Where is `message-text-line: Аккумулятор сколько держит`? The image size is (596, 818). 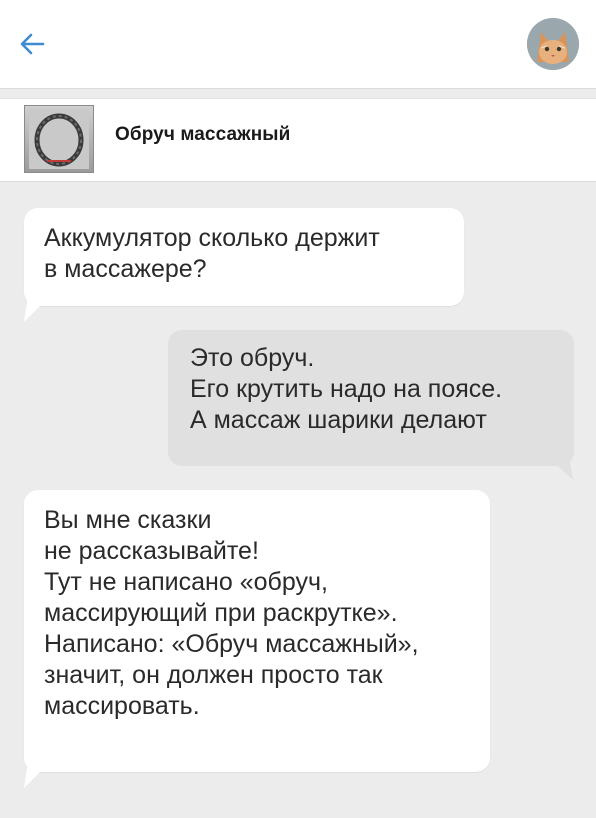 message-text-line: Аккумулятор сколько держит is located at coordinates (212, 238).